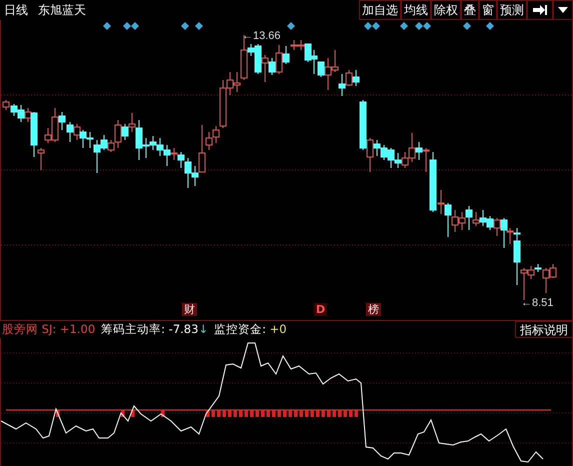 This screenshot has width=573, height=466. I want to click on toolbar-button: 均线, so click(416, 10).